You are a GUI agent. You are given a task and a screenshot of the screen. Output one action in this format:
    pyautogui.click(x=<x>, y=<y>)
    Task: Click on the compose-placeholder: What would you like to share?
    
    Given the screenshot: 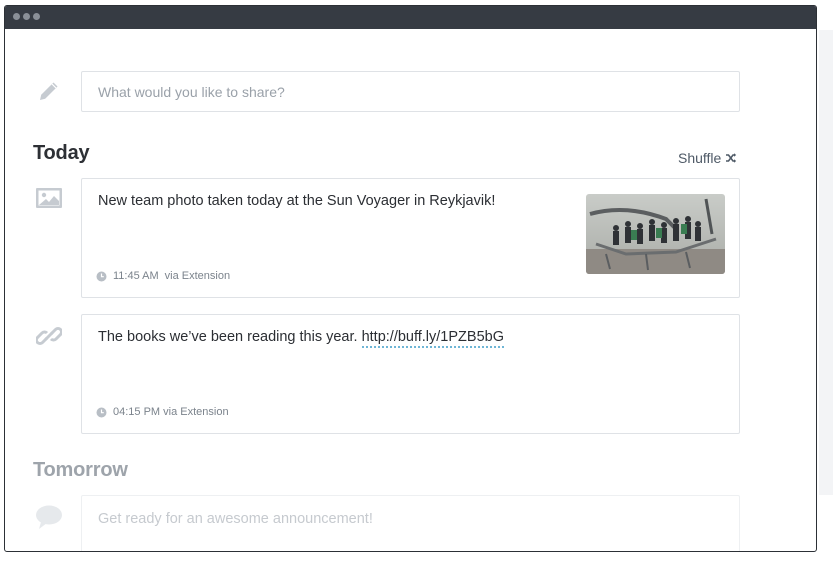 What is the action you would take?
    pyautogui.click(x=191, y=91)
    